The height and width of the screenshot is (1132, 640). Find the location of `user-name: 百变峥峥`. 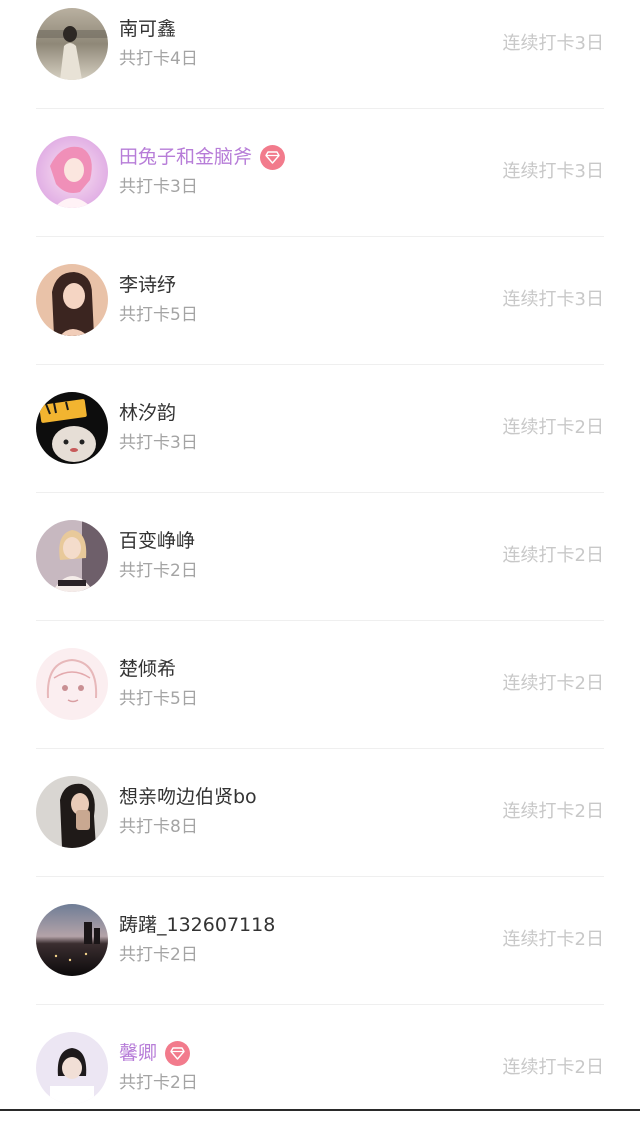

user-name: 百变峥峥 is located at coordinates (157, 541).